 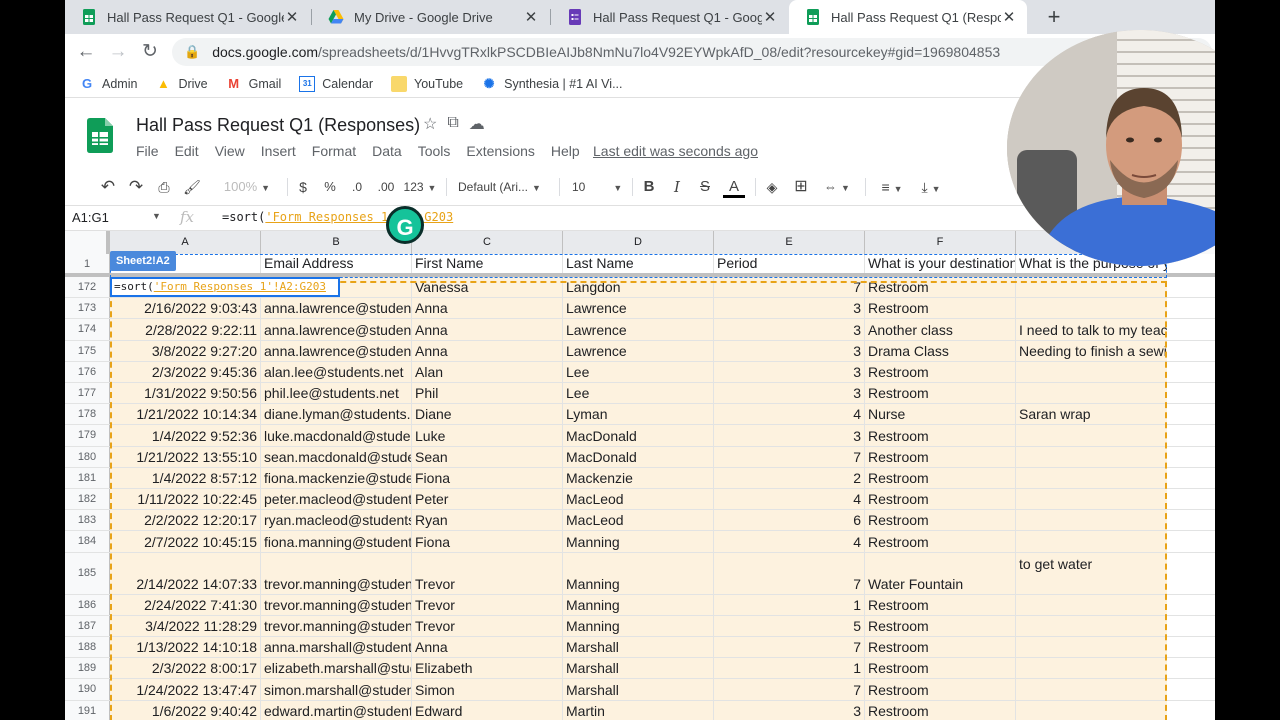 I want to click on last-edit-link: Last edit was seconds ago, so click(x=675, y=151).